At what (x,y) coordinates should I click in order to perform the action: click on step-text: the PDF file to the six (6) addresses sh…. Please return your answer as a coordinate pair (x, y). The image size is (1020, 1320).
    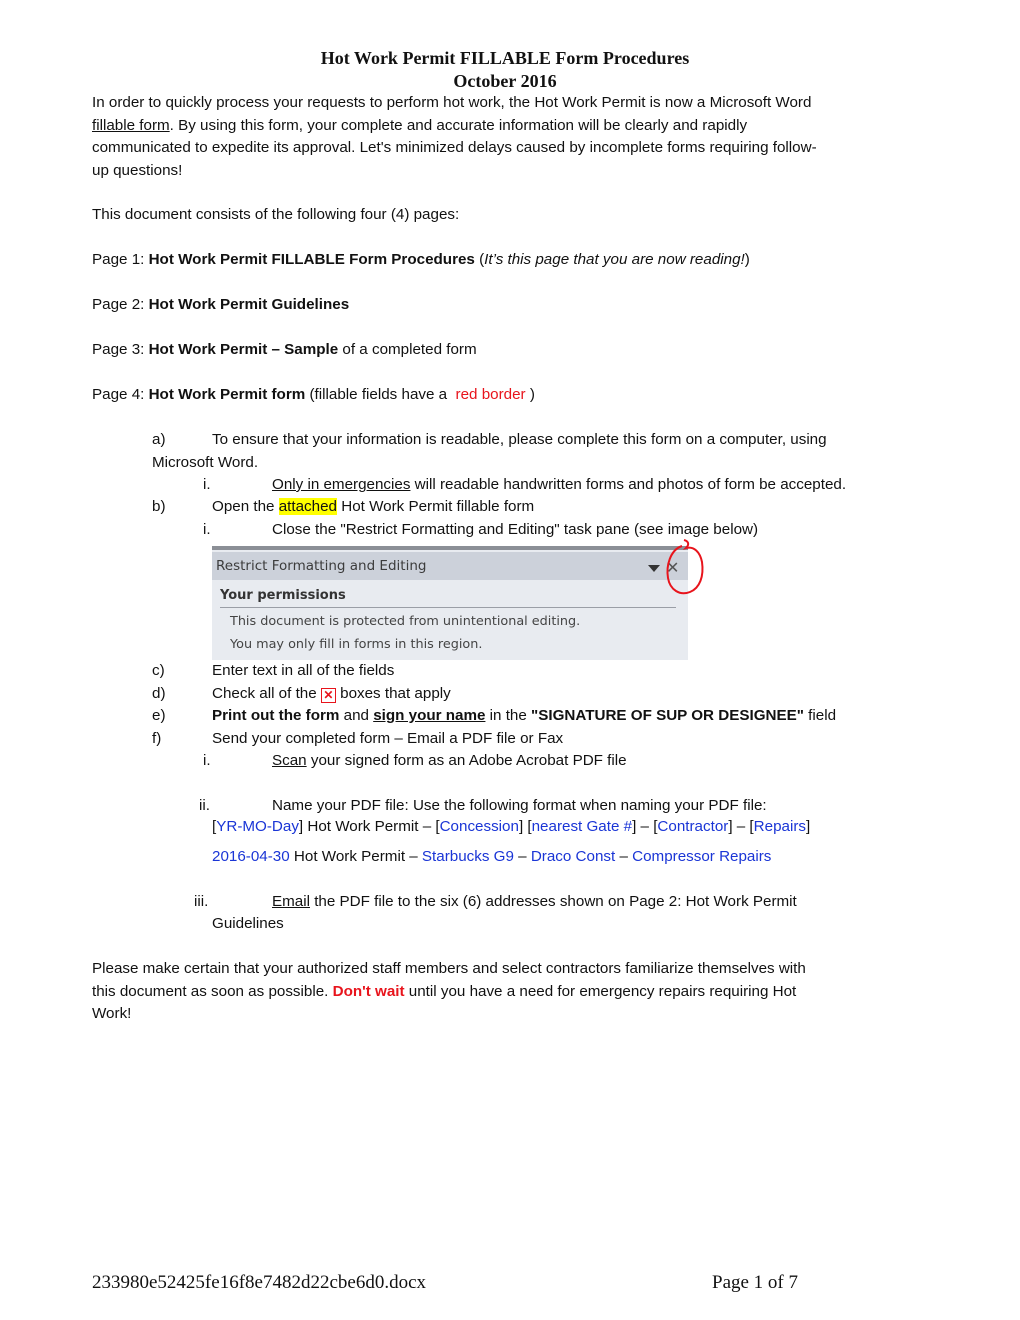
    Looking at the image, I should click on (553, 901).